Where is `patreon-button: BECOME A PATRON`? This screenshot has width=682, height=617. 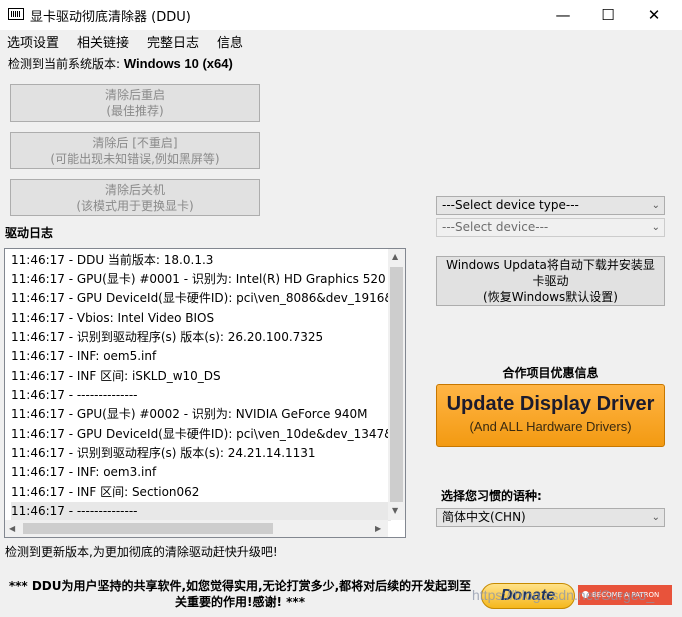 patreon-button: BECOME A PATRON is located at coordinates (625, 595).